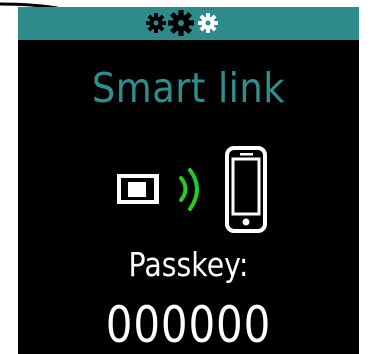  I want to click on smart-link-graphic, so click(192, 189).